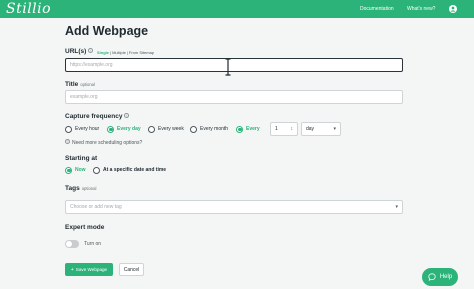 The image size is (474, 289). What do you see at coordinates (89, 188) in the screenshot?
I see `tags-optional-hint: optional` at bounding box center [89, 188].